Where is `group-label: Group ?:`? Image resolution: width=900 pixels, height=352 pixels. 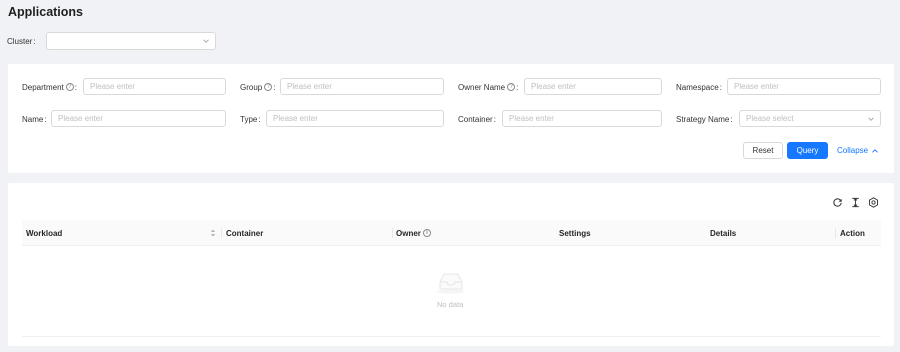
group-label: Group ?: is located at coordinates (258, 87).